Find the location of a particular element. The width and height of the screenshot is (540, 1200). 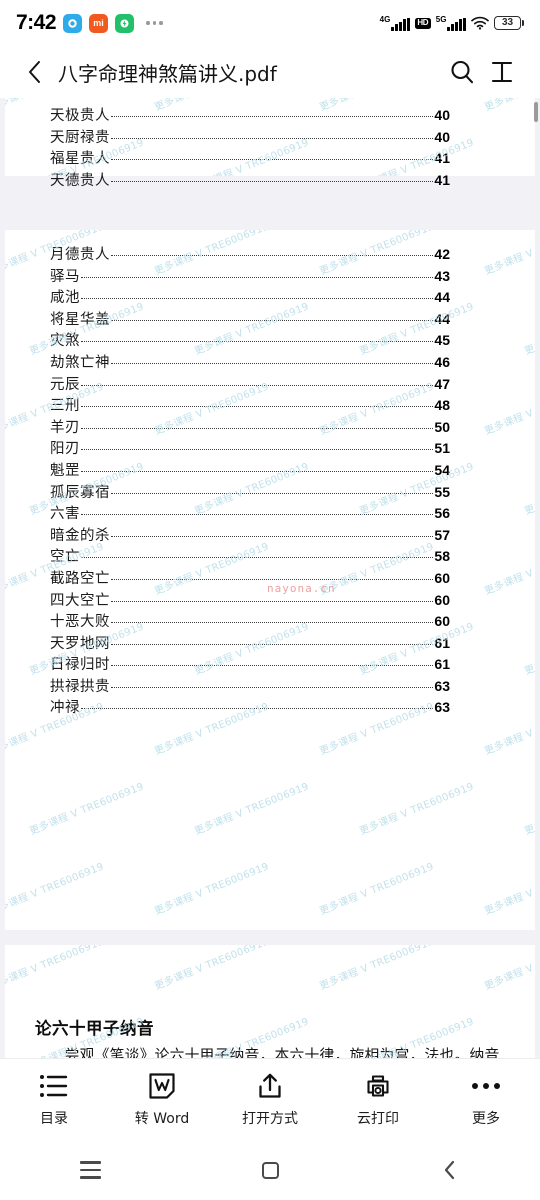

toc-entry: 孤辰寡宿 55 is located at coordinates (250, 492).